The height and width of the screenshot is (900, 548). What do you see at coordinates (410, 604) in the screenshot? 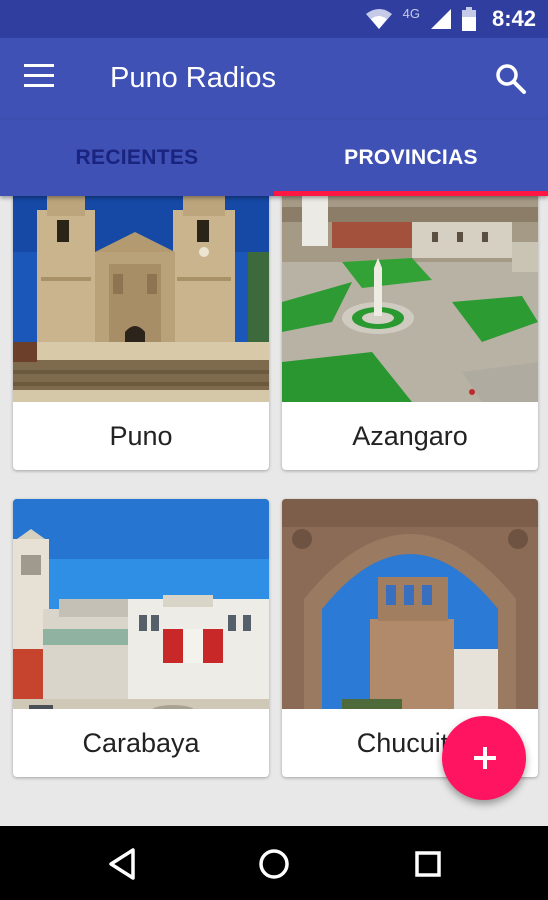
I see `chucuito-arch-image` at bounding box center [410, 604].